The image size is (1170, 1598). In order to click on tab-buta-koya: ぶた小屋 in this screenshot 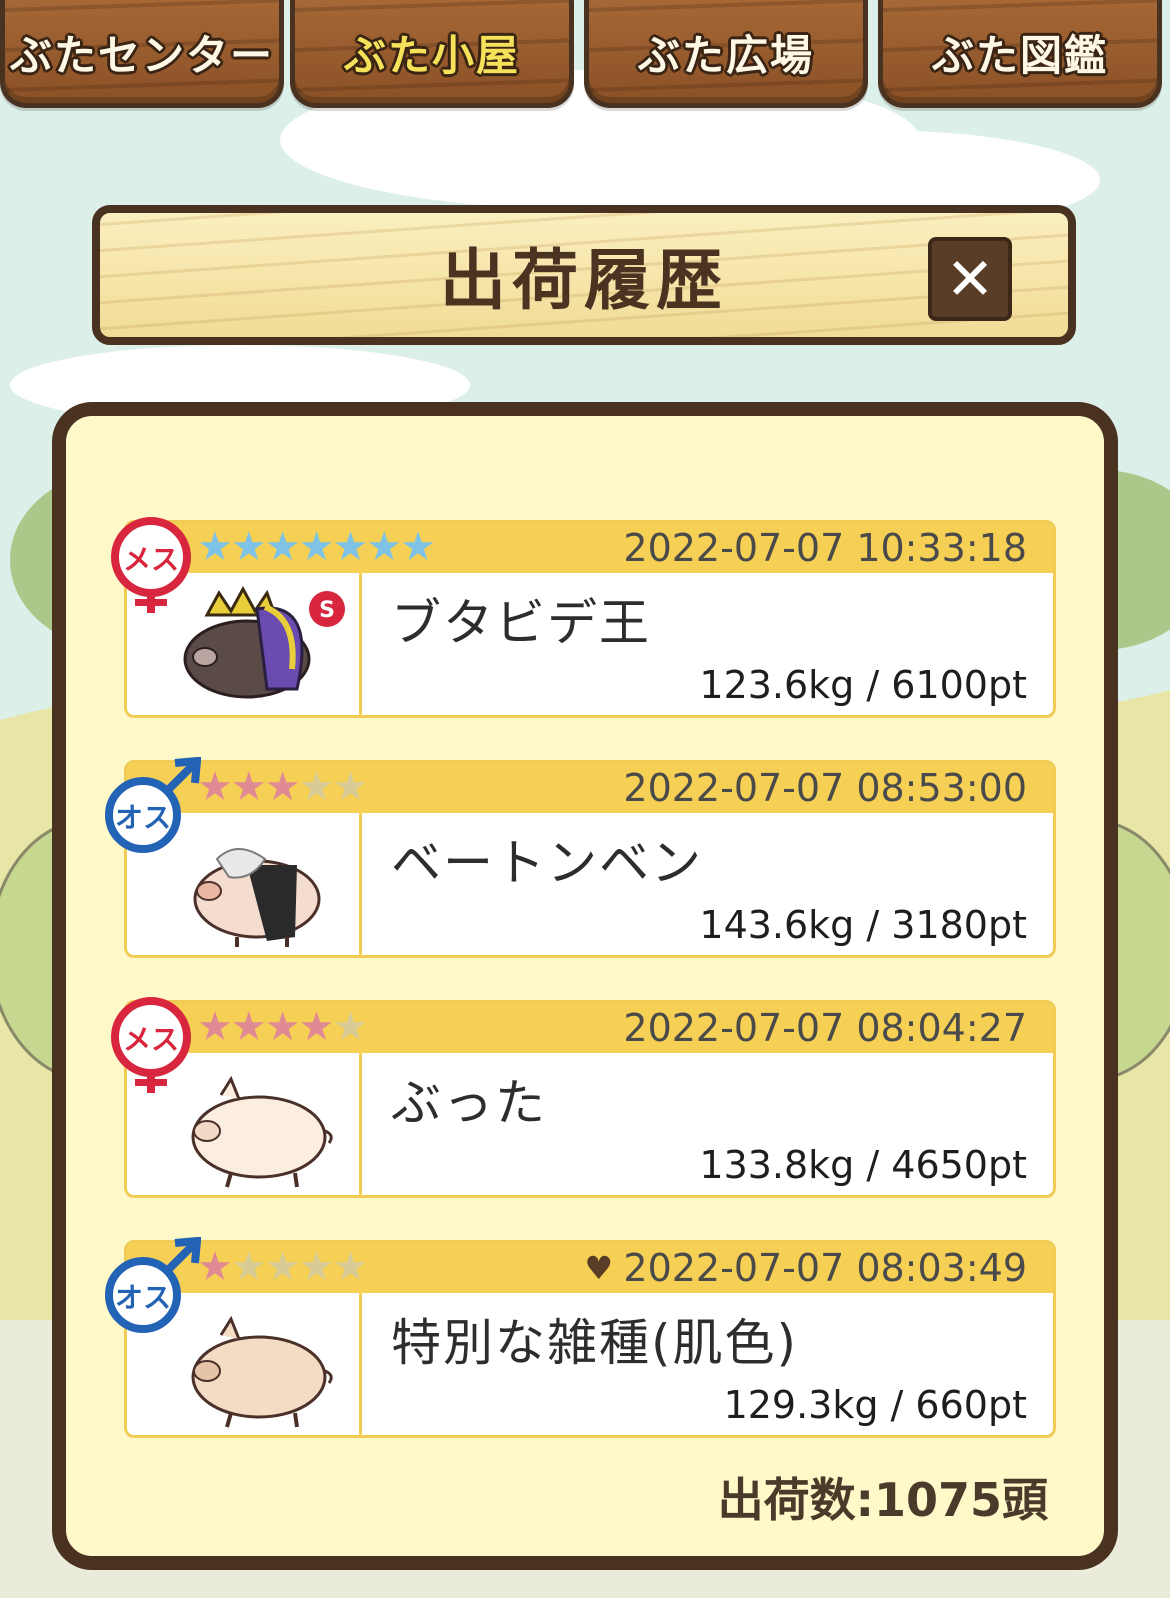, I will do `click(432, 54)`.